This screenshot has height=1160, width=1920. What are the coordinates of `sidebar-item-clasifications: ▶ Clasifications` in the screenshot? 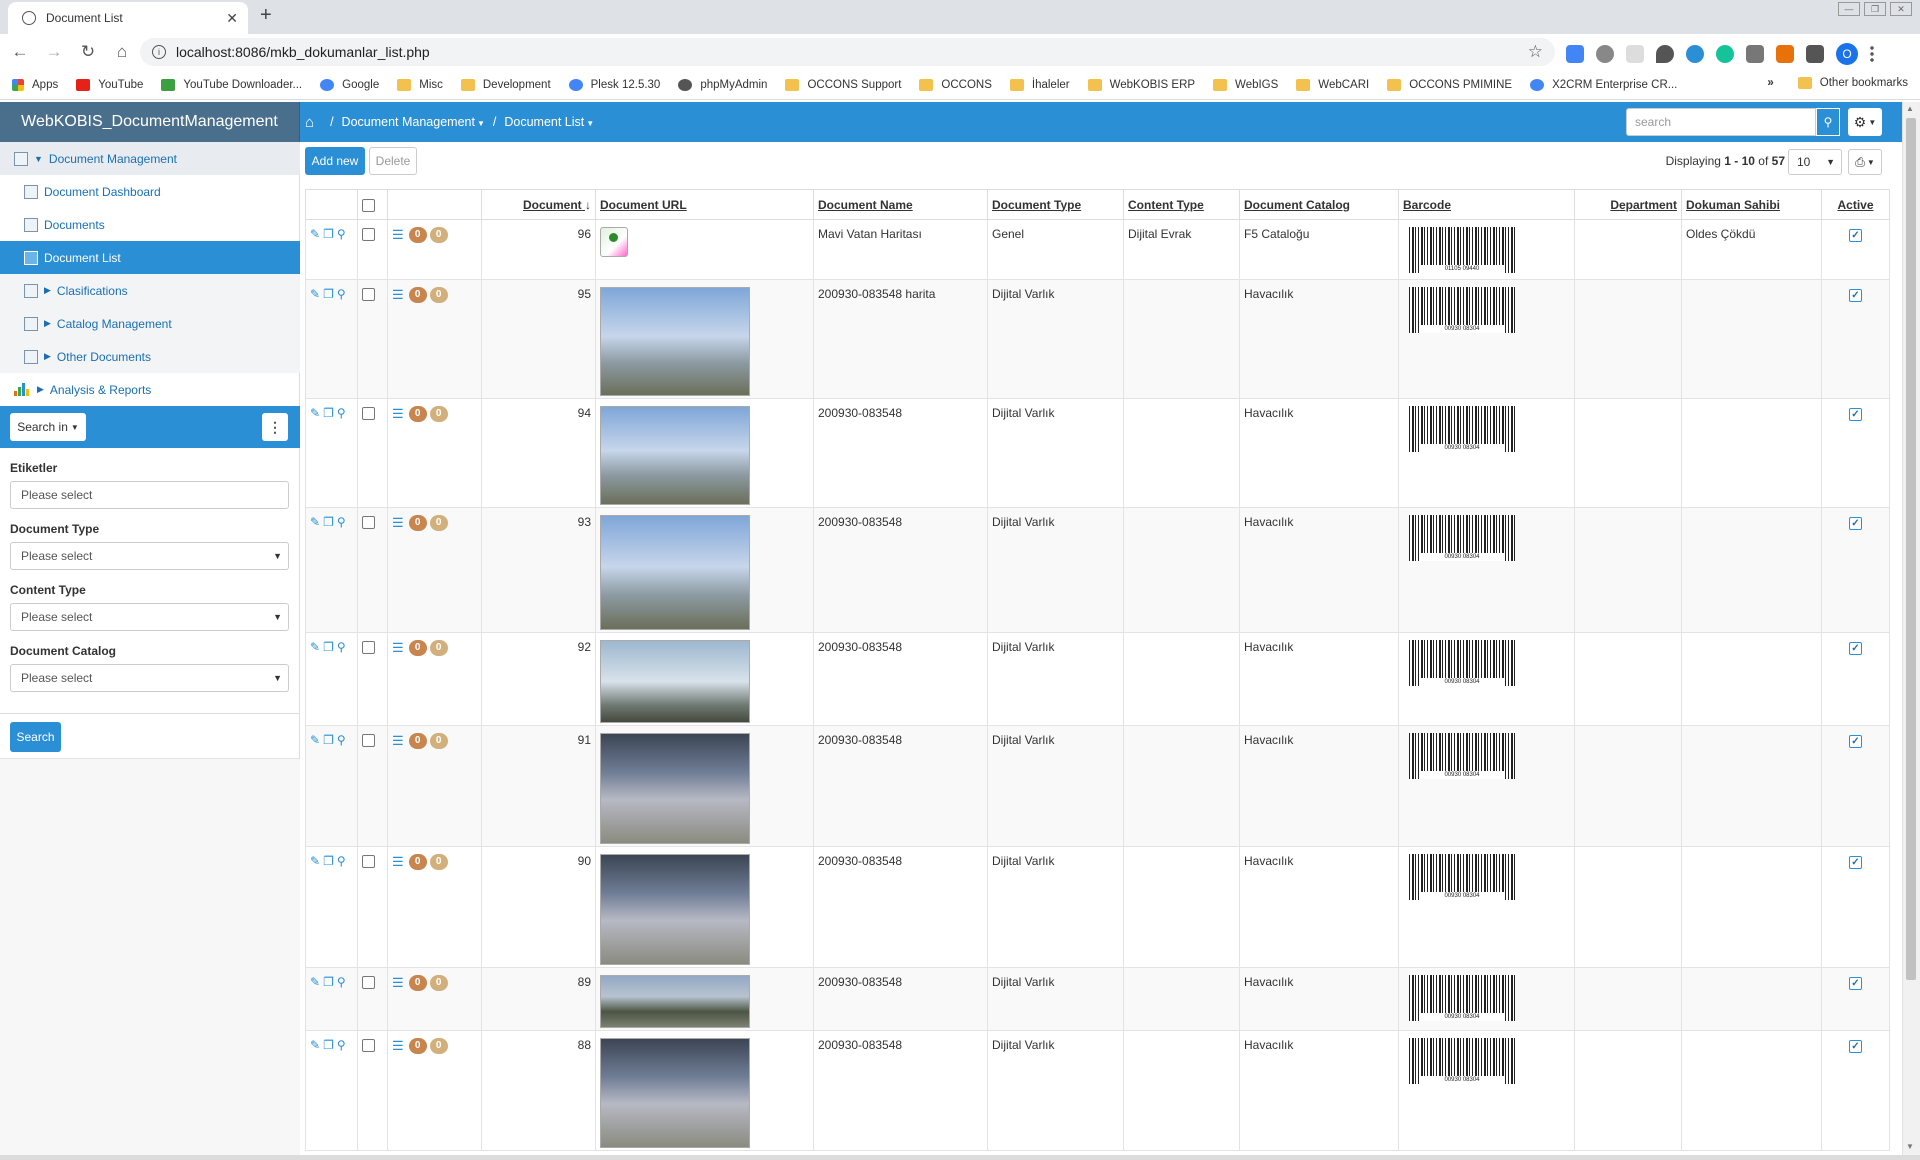 It's located at (150, 290).